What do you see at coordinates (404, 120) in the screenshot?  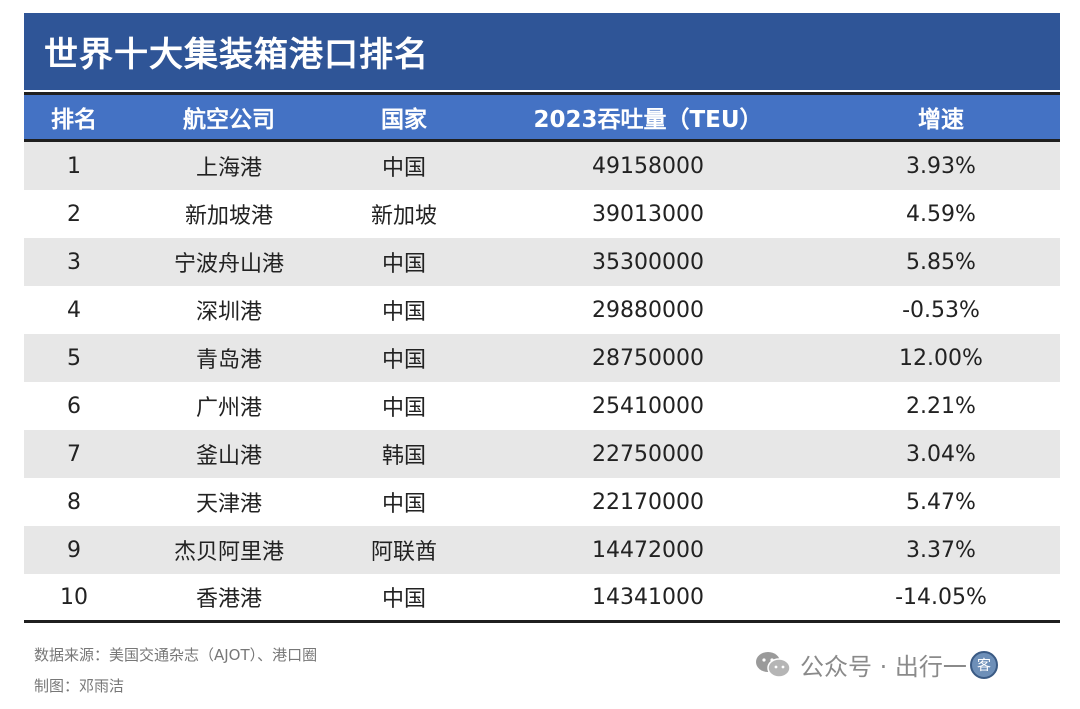 I see `header-country: 国家` at bounding box center [404, 120].